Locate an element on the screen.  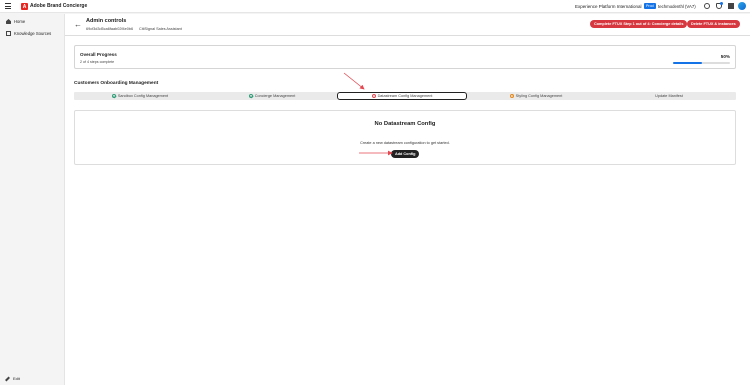
step-update-manifest: Update Manifest is located at coordinates (669, 96).